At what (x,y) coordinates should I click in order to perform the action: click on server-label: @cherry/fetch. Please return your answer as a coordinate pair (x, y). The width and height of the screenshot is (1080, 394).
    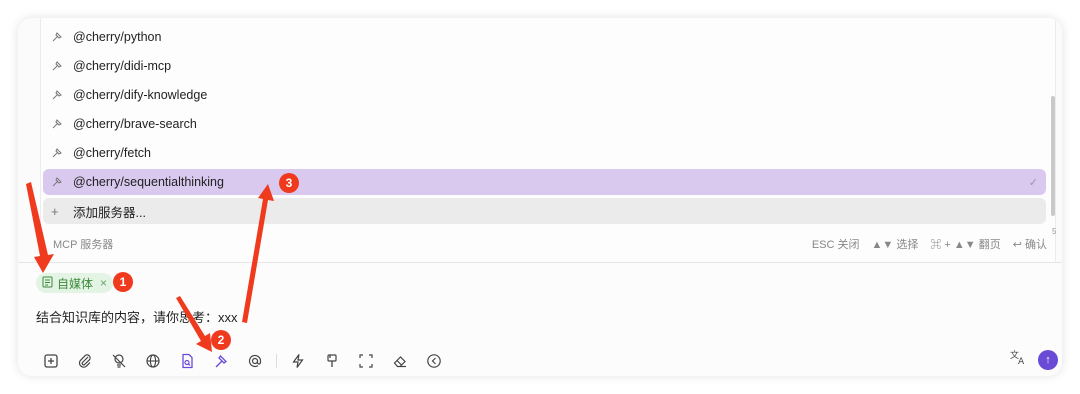
    Looking at the image, I should click on (112, 153).